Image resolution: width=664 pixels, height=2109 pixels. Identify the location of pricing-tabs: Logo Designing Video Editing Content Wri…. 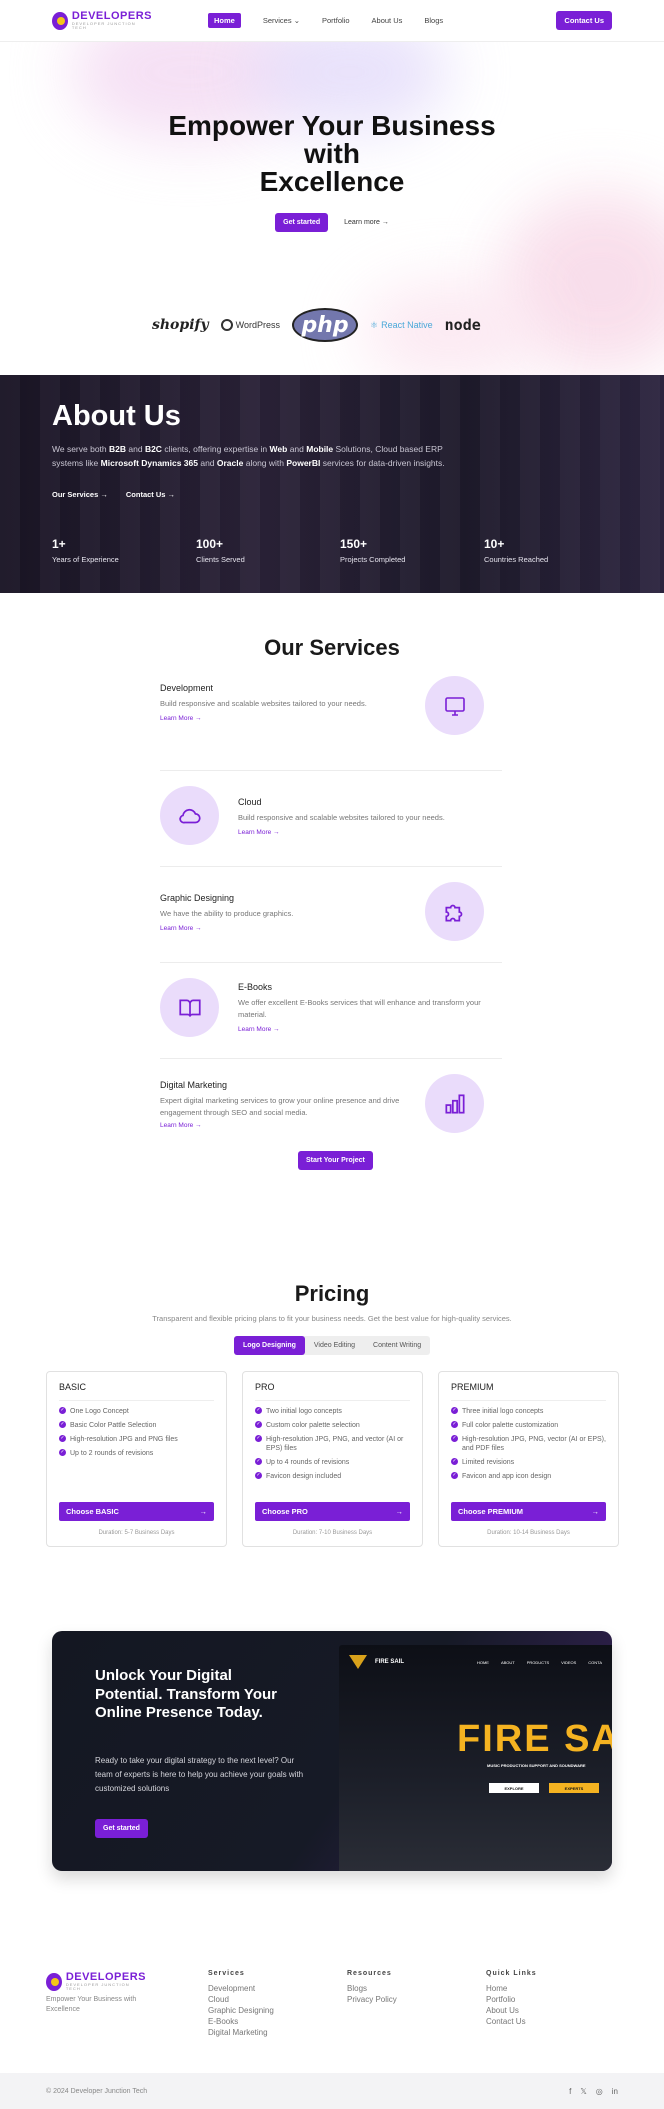
(332, 1345).